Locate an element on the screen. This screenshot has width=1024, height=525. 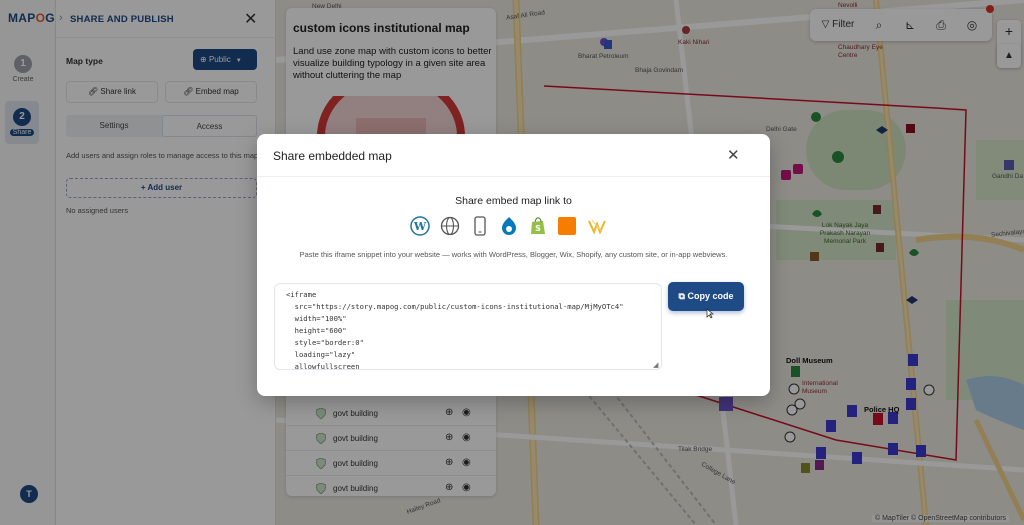
blogger-icon is located at coordinates (567, 226).